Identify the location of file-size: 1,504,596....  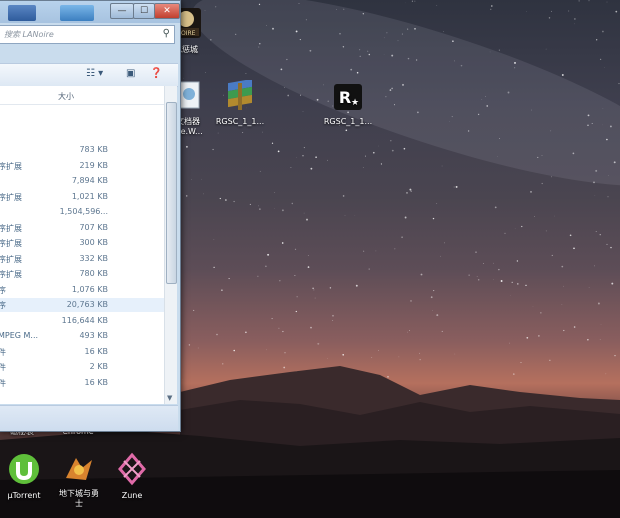
(83, 211).